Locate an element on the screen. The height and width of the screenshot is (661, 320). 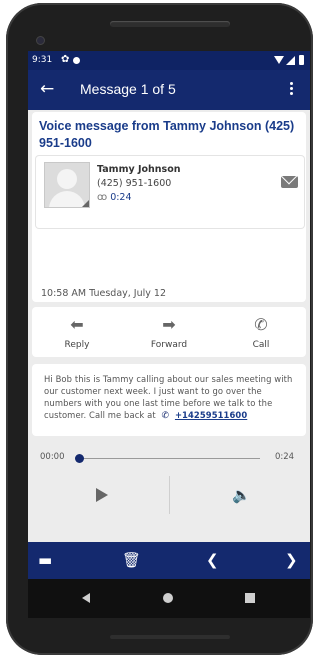
duration-value: 0:24 is located at coordinates (121, 197).